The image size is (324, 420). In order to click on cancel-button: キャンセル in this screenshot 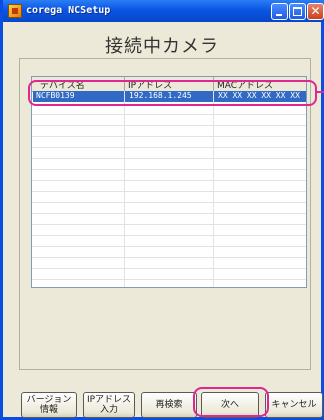, I will do `click(294, 405)`.